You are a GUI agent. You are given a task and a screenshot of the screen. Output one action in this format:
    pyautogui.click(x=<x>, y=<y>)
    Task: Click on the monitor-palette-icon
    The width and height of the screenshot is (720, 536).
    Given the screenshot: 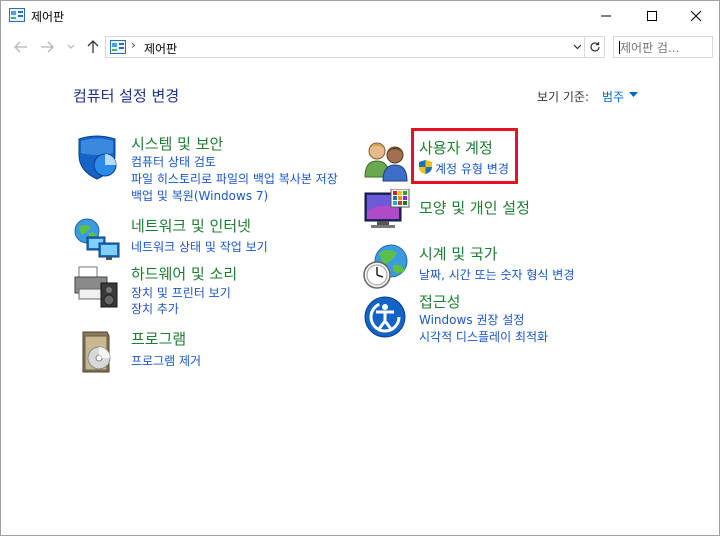 What is the action you would take?
    pyautogui.click(x=387, y=213)
    